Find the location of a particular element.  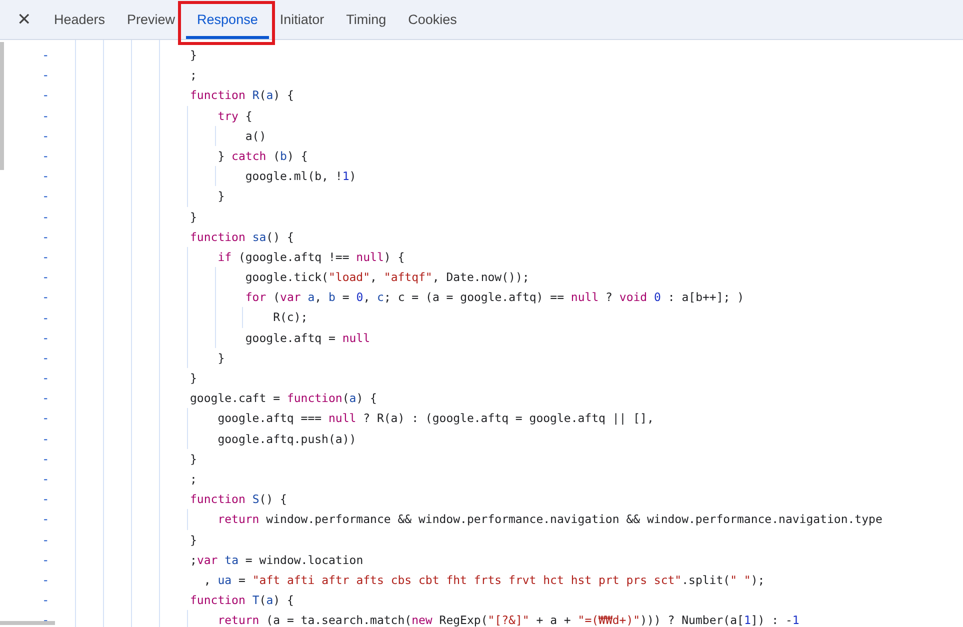

code-line: function S() { is located at coordinates (238, 499).